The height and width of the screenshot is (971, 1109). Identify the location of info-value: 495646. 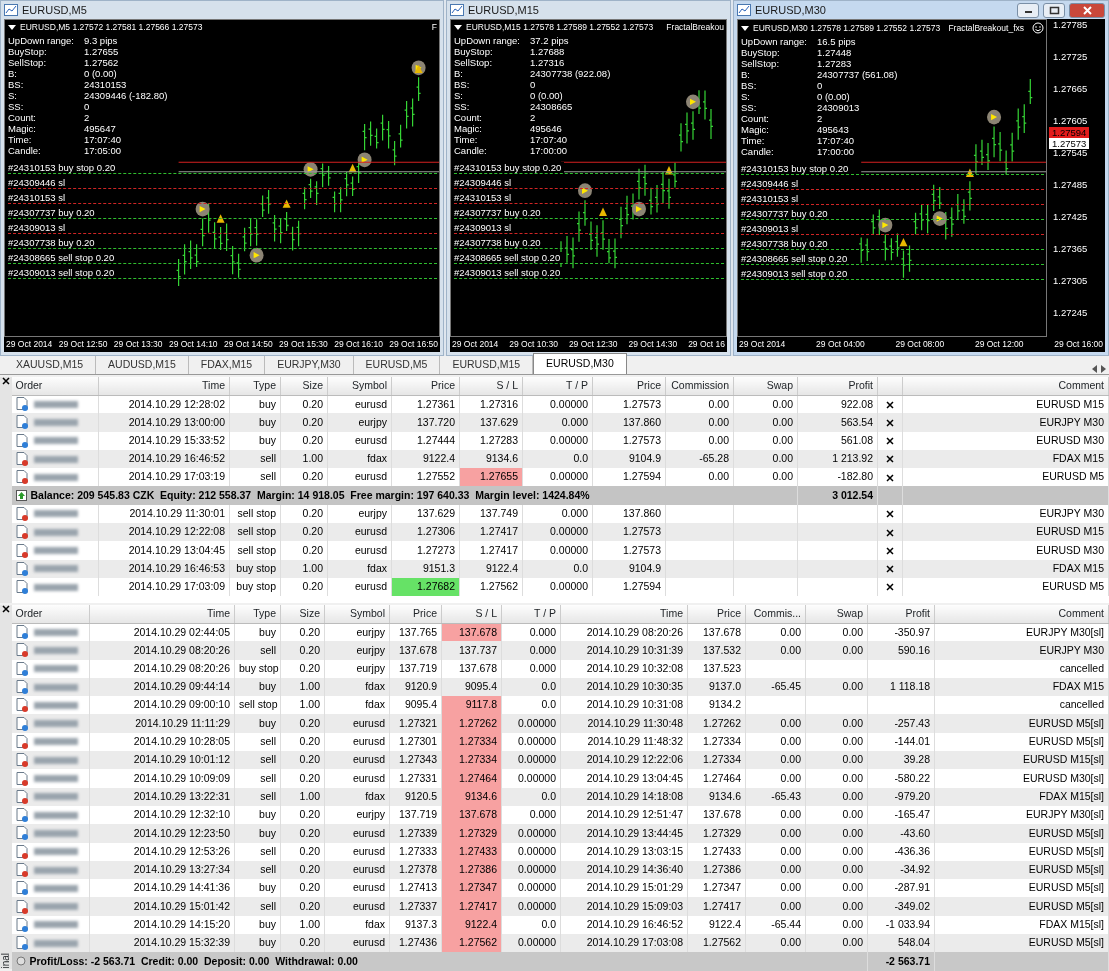
(546, 128).